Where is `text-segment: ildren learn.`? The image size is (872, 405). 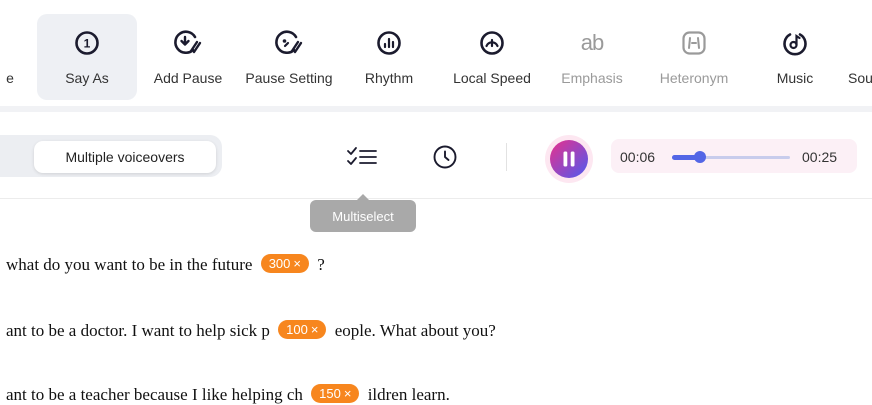
text-segment: ildren learn. is located at coordinates (409, 394).